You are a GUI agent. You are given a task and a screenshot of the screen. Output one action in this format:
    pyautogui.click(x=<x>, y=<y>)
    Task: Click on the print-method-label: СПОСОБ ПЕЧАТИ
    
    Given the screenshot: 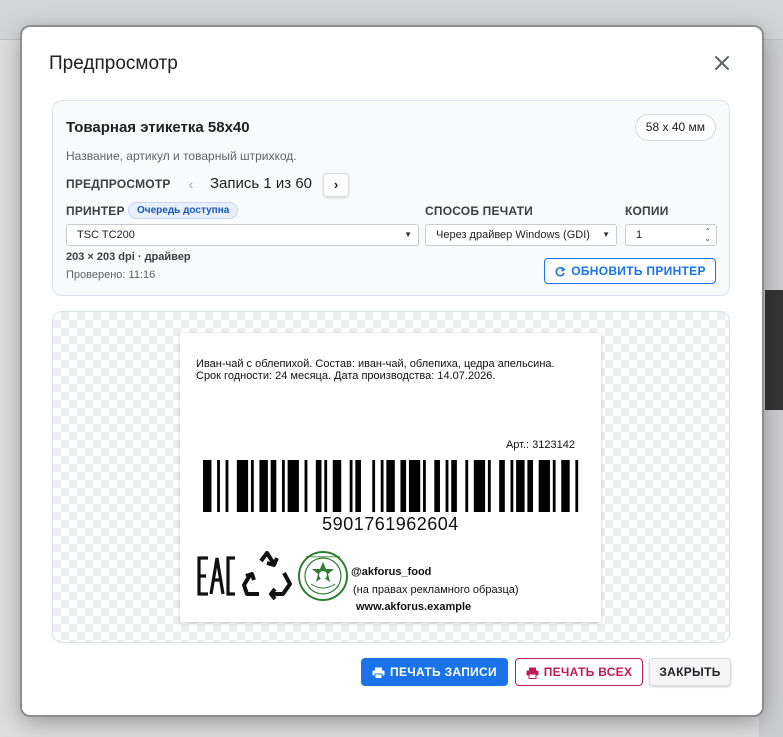 What is the action you would take?
    pyautogui.click(x=479, y=211)
    